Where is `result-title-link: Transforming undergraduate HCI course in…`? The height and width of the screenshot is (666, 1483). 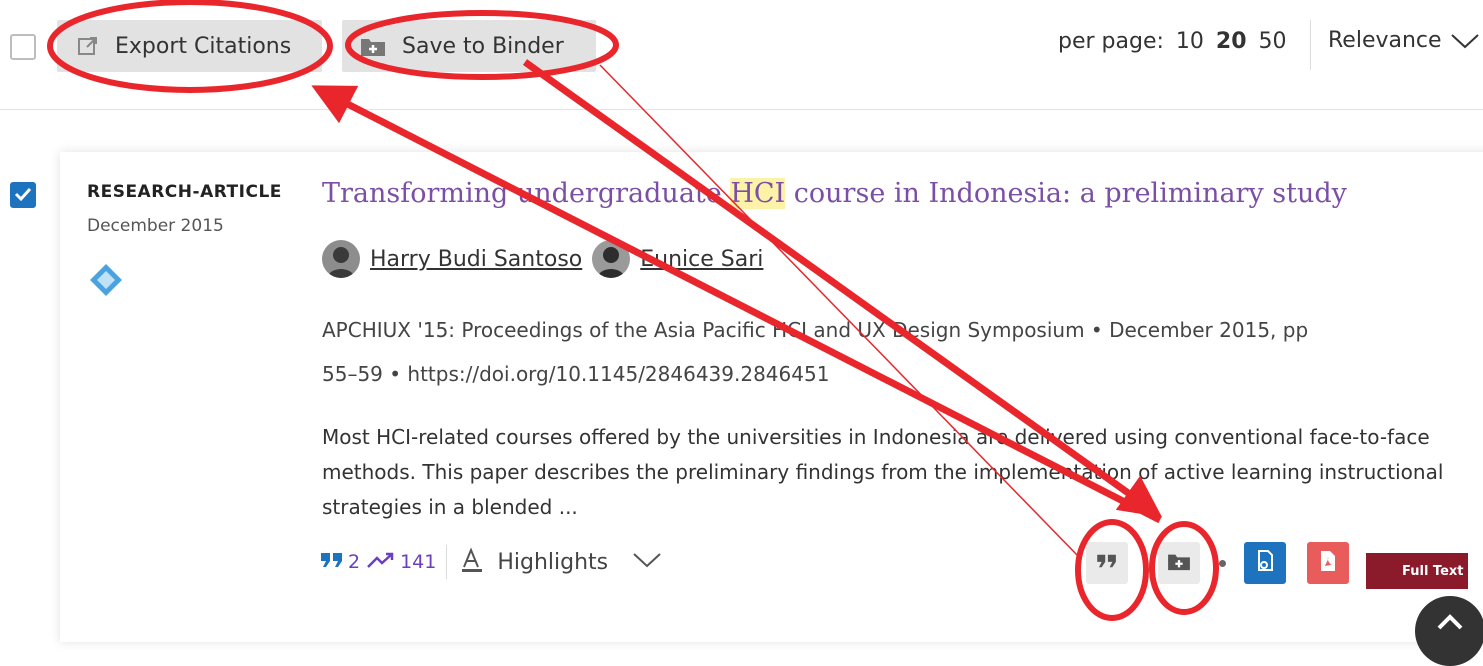 result-title-link: Transforming undergraduate HCI course in… is located at coordinates (834, 193).